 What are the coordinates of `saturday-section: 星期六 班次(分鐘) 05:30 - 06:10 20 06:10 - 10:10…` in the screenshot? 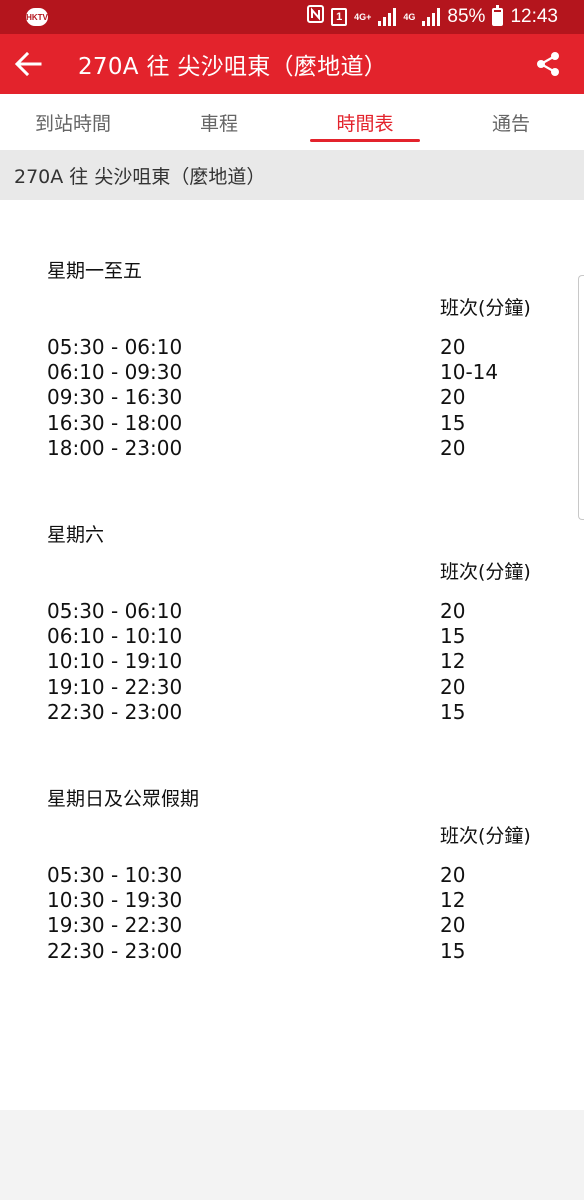 It's located at (297, 623).